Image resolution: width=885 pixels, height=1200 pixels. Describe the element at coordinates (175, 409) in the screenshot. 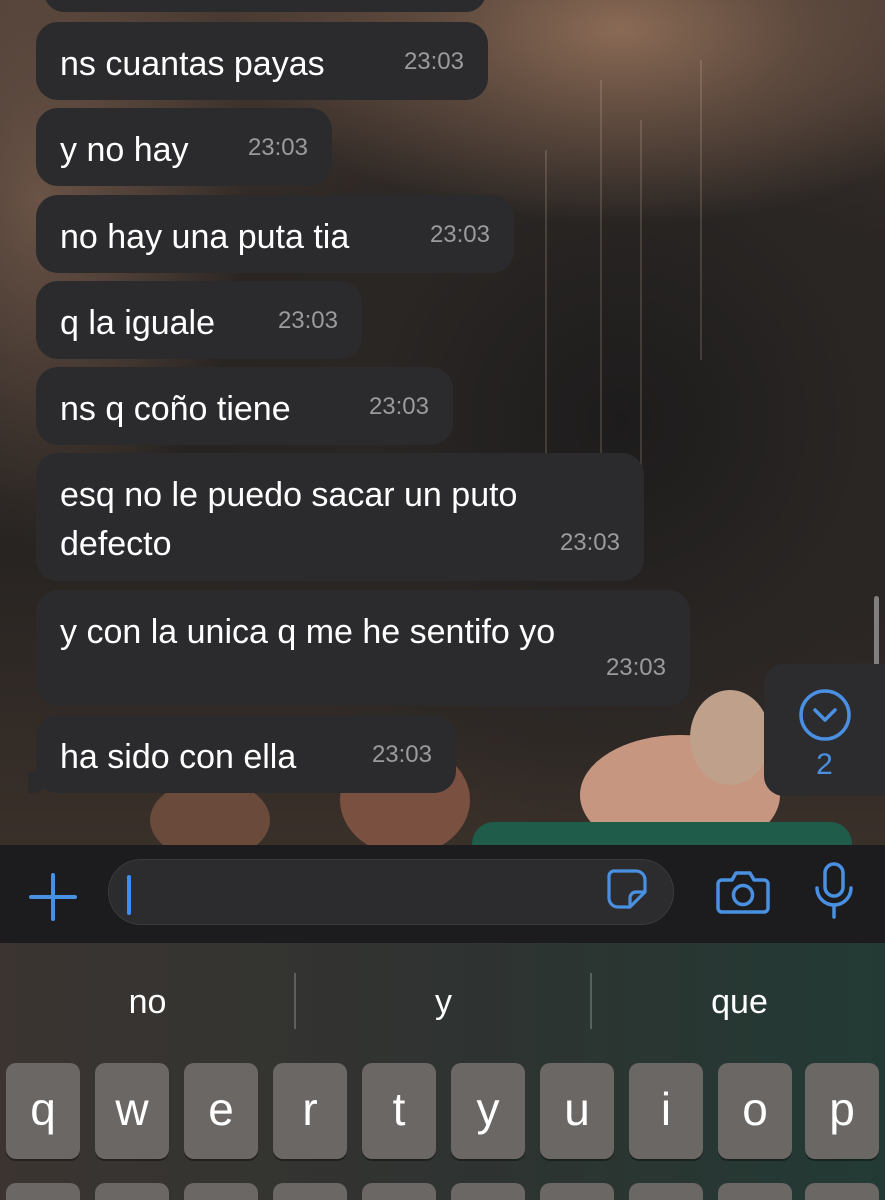

I see `message-text: ns q coño tiene` at that location.